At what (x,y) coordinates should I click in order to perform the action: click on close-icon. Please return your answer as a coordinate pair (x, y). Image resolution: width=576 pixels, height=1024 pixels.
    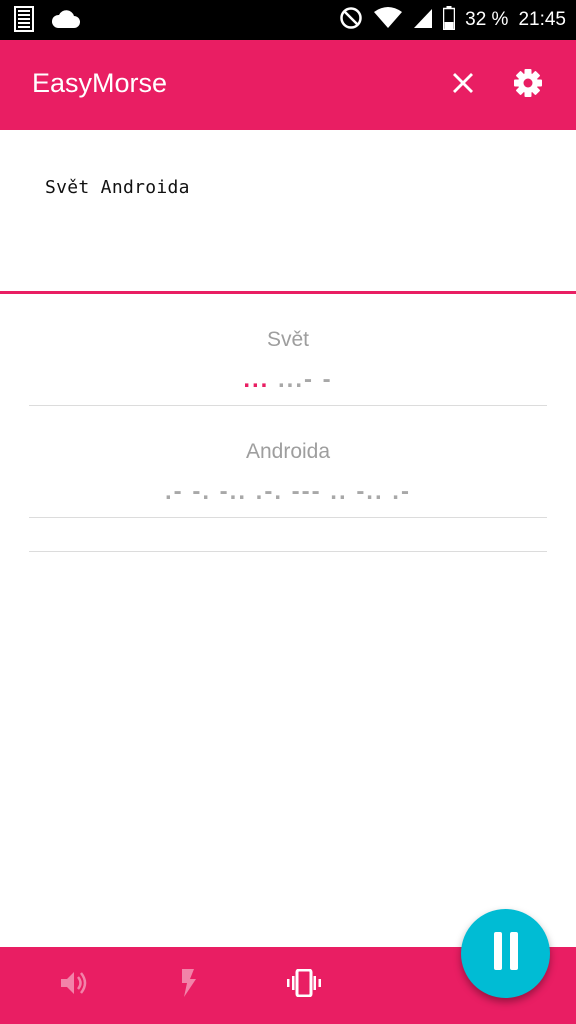
    Looking at the image, I should click on (463, 85).